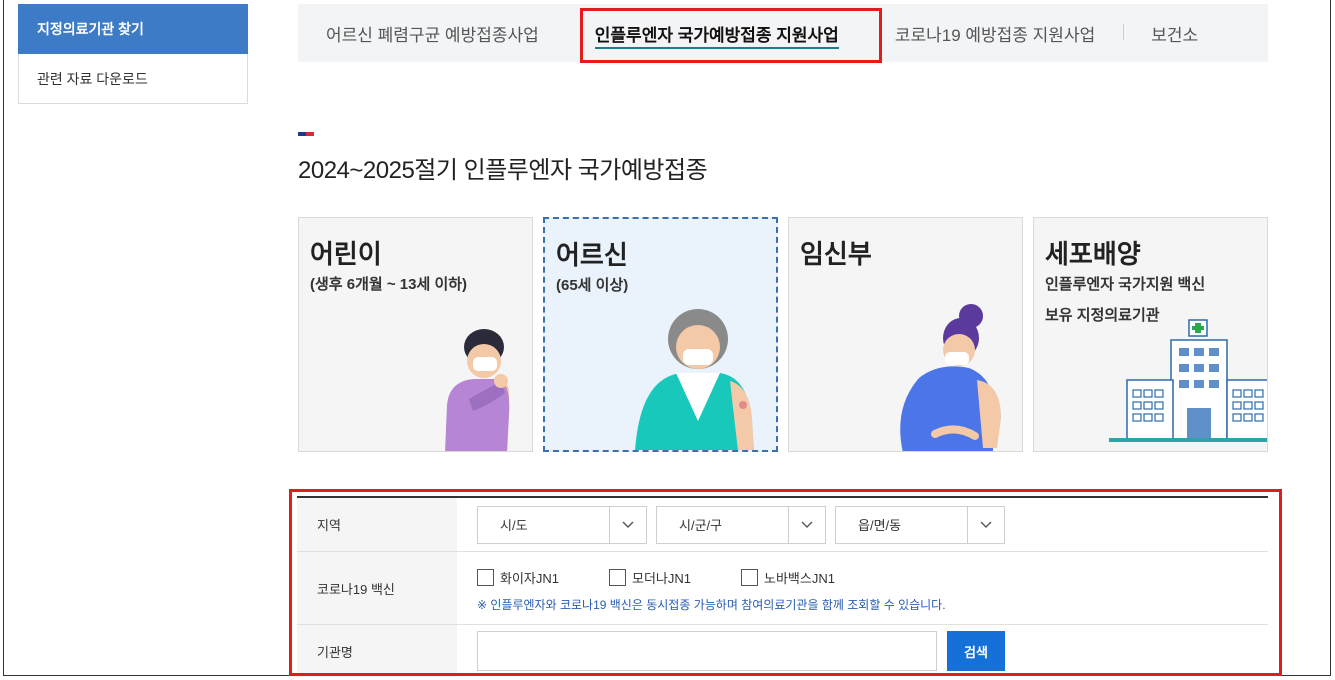 This screenshot has height=680, width=1335. Describe the element at coordinates (477, 390) in the screenshot. I see `child-illustration` at that location.